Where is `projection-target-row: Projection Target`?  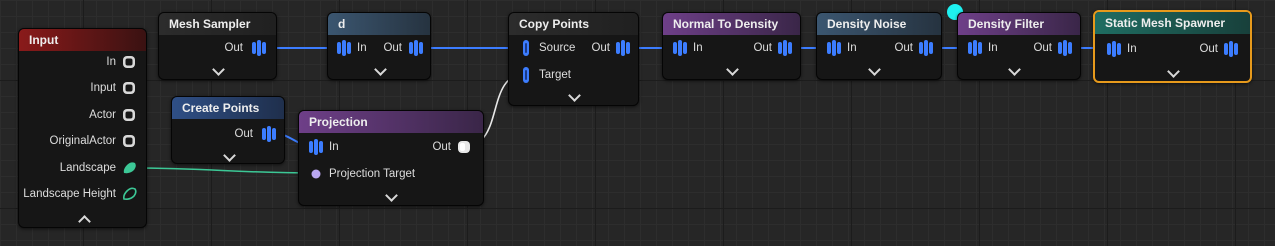
projection-target-row: Projection Target is located at coordinates (392, 174).